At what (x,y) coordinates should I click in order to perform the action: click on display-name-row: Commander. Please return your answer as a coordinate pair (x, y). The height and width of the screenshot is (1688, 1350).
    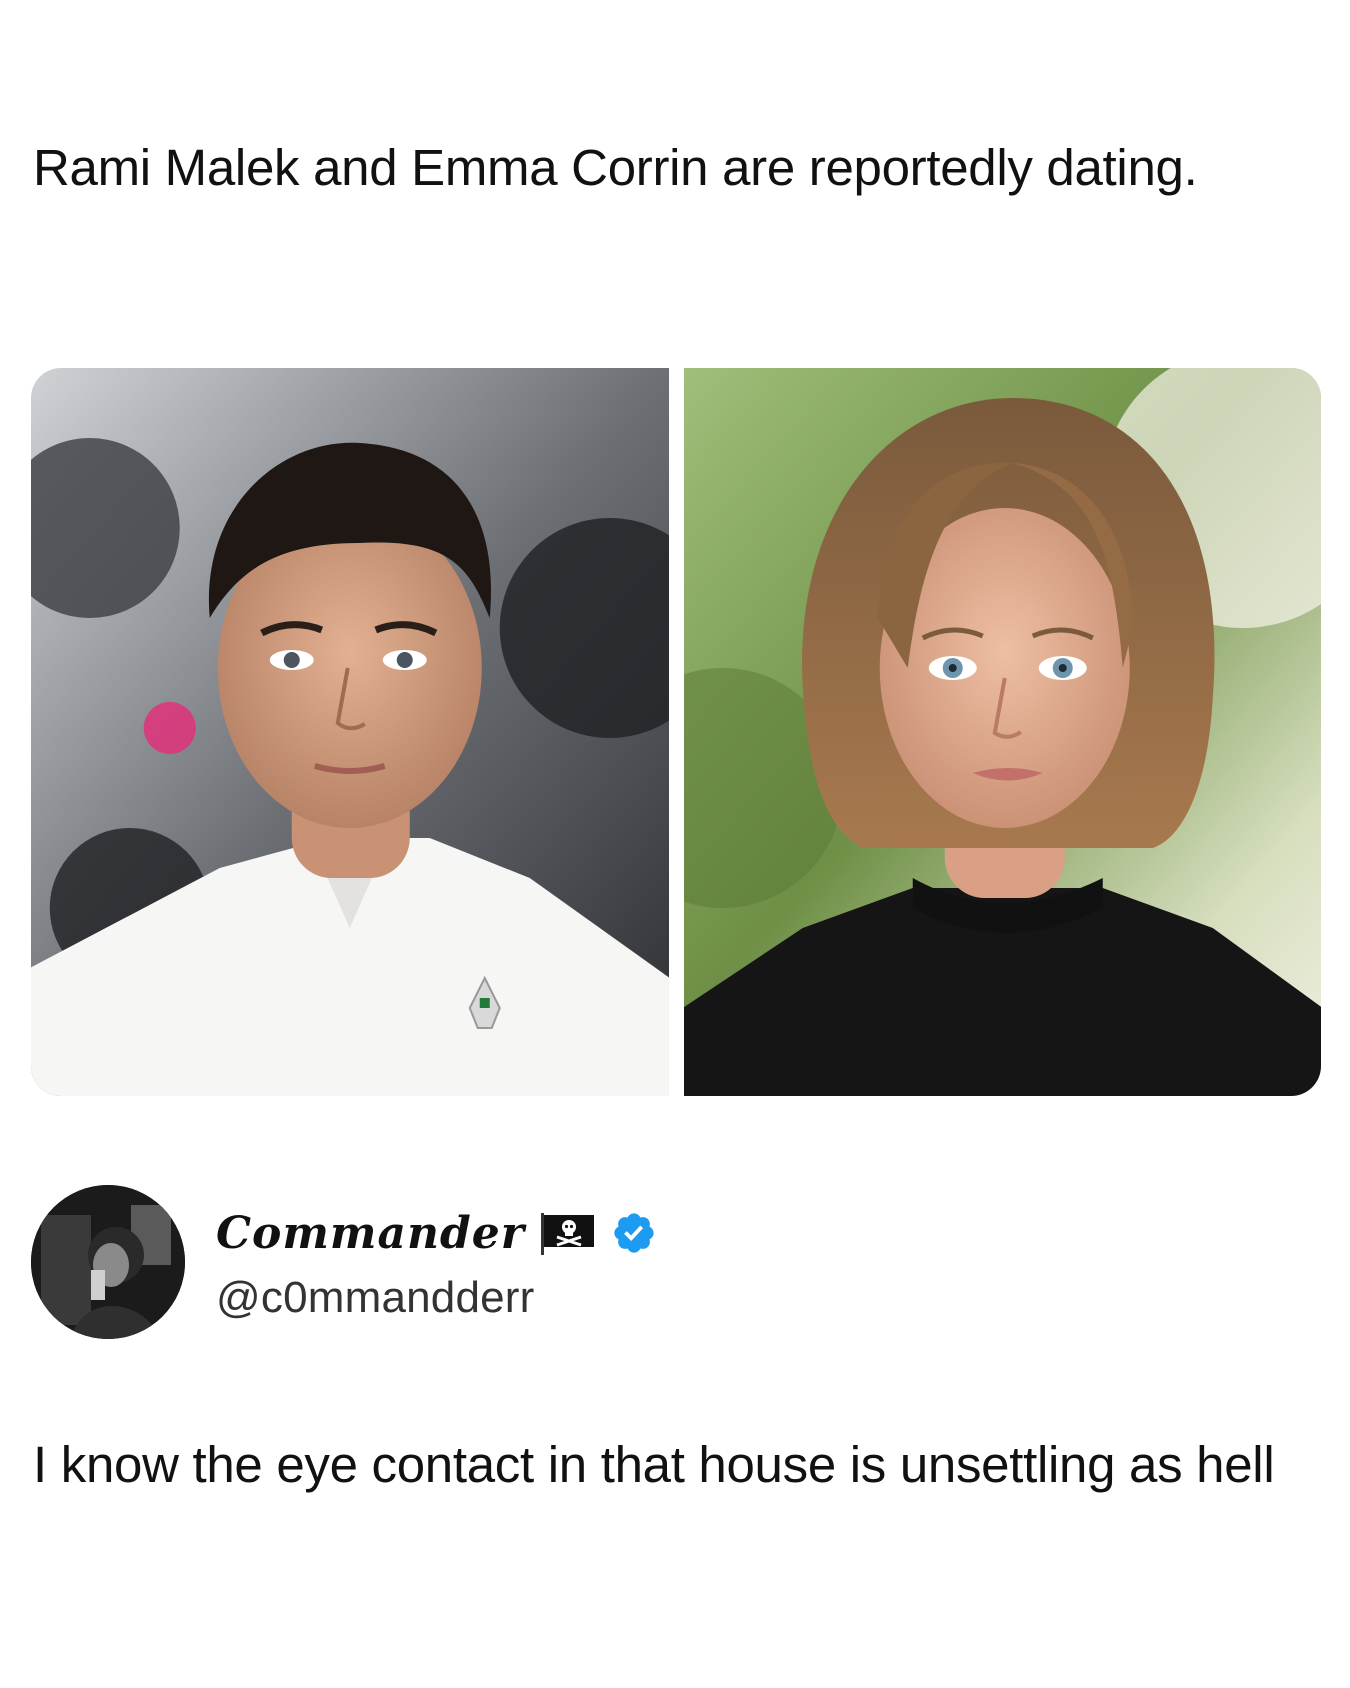
    Looking at the image, I should click on (436, 1233).